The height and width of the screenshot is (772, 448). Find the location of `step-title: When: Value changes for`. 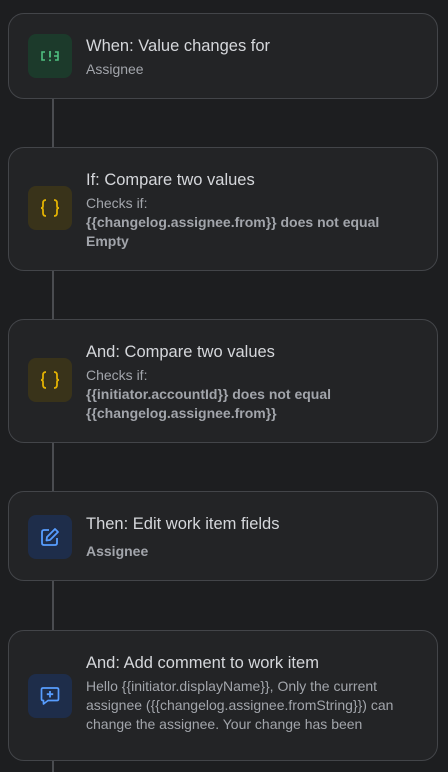

step-title: When: Value changes for is located at coordinates (178, 46).